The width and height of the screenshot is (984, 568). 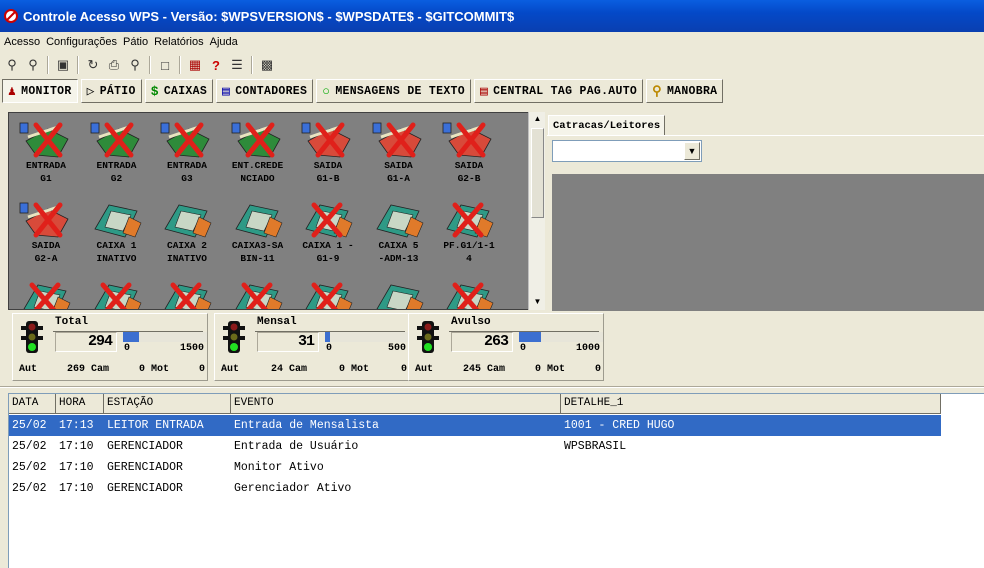 I want to click on reader-select: ▼, so click(x=627, y=151).